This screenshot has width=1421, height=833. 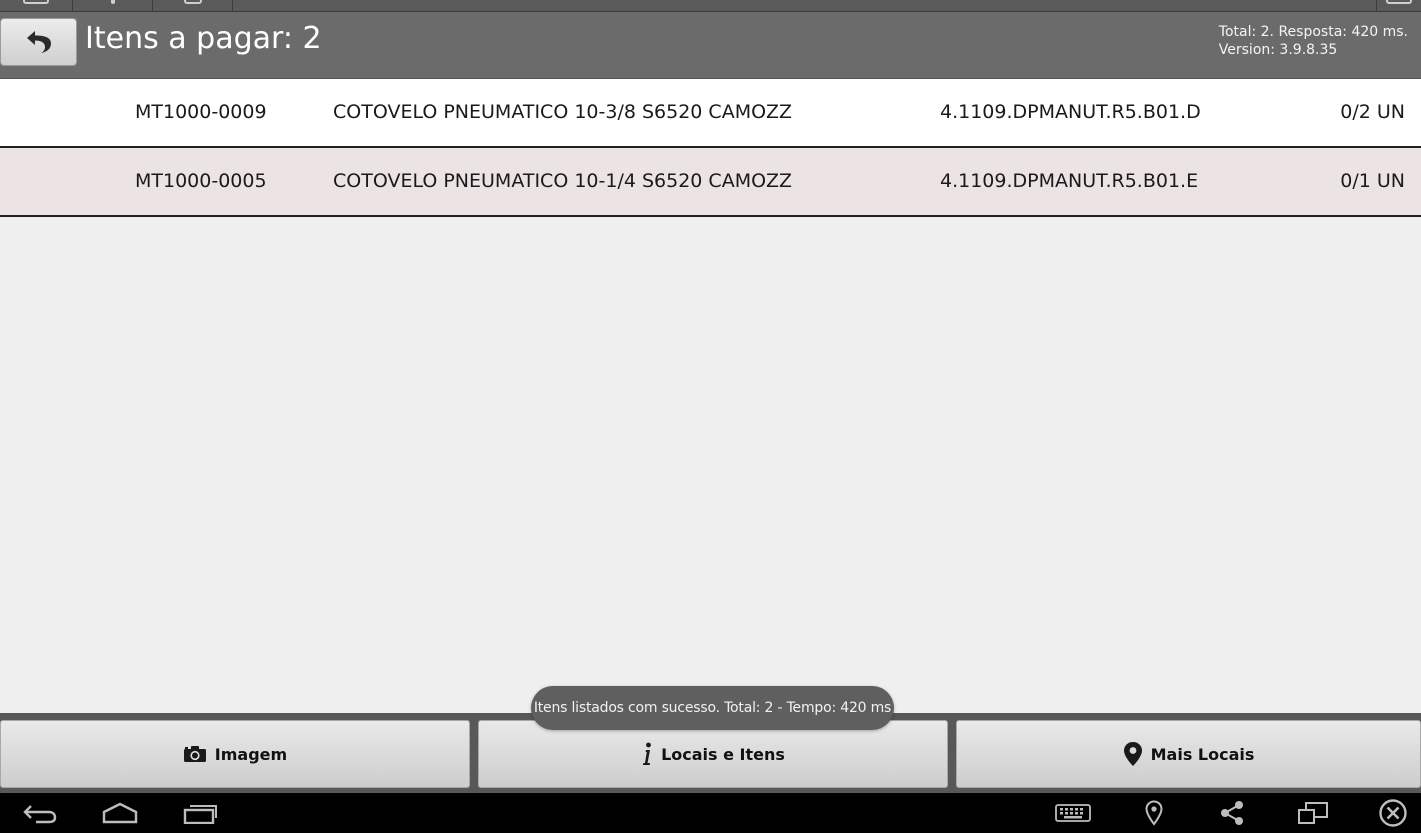 What do you see at coordinates (1278, 50) in the screenshot?
I see `version-text: Version: 3.9.8.35` at bounding box center [1278, 50].